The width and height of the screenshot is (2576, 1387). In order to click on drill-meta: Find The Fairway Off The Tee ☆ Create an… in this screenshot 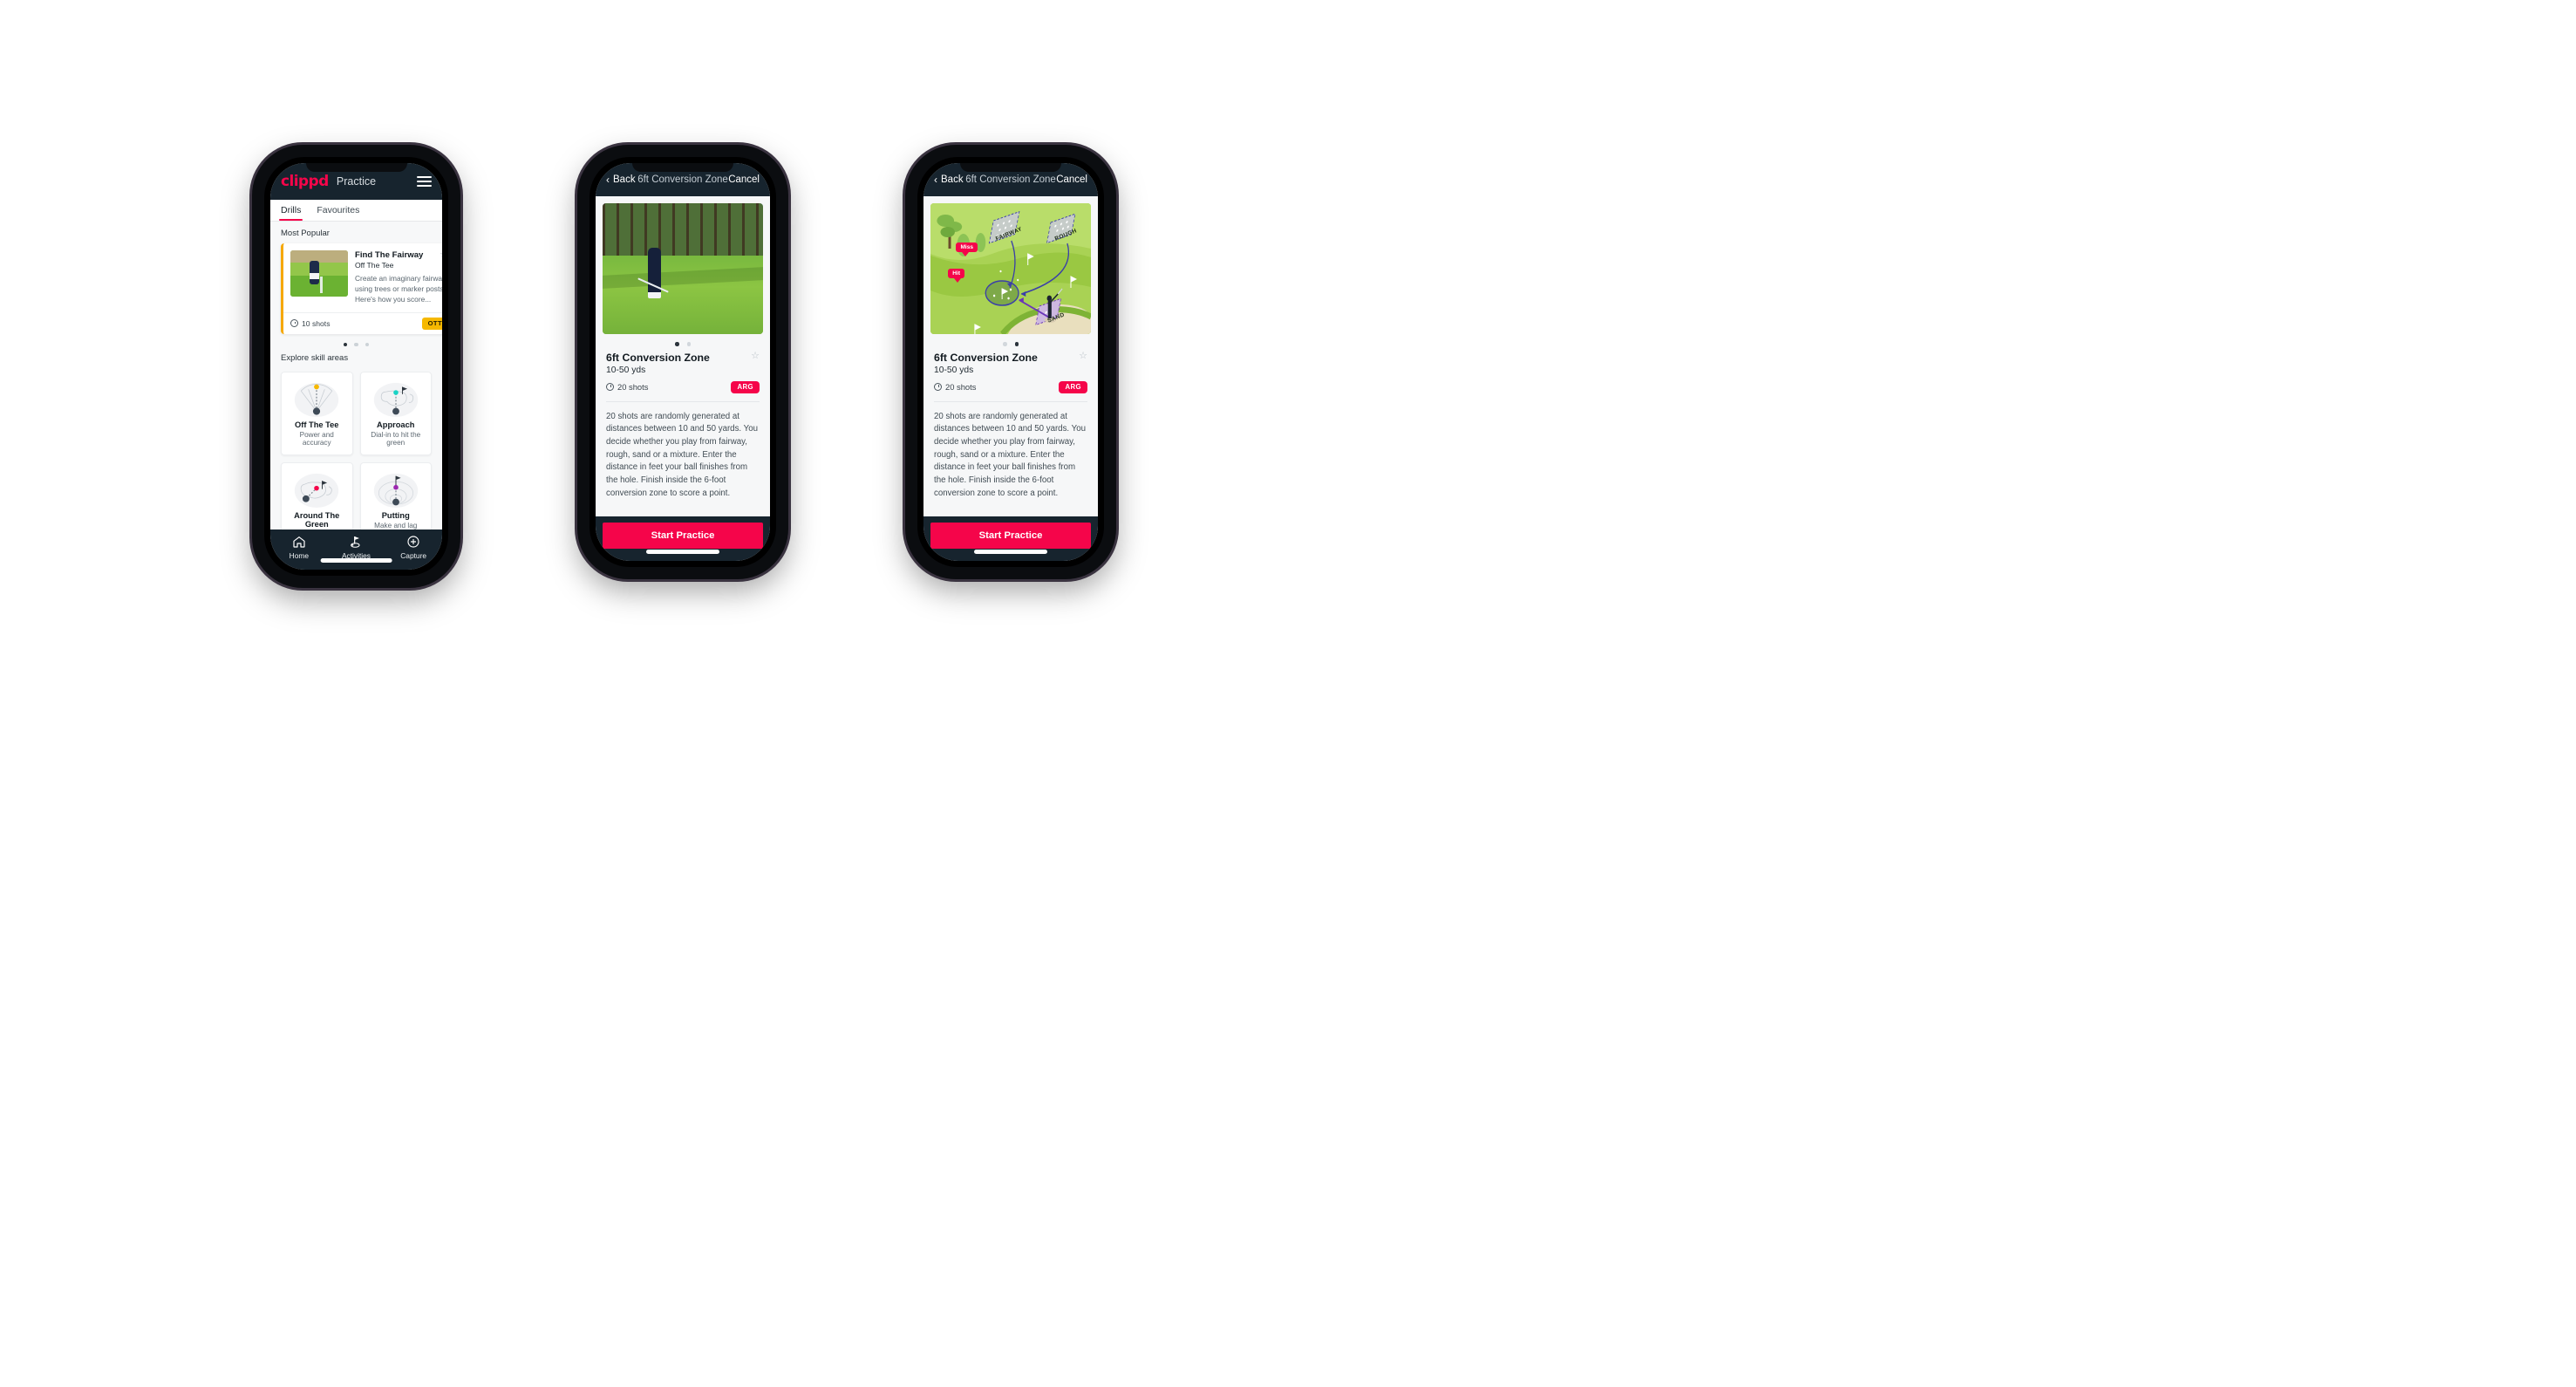, I will do `click(399, 278)`.